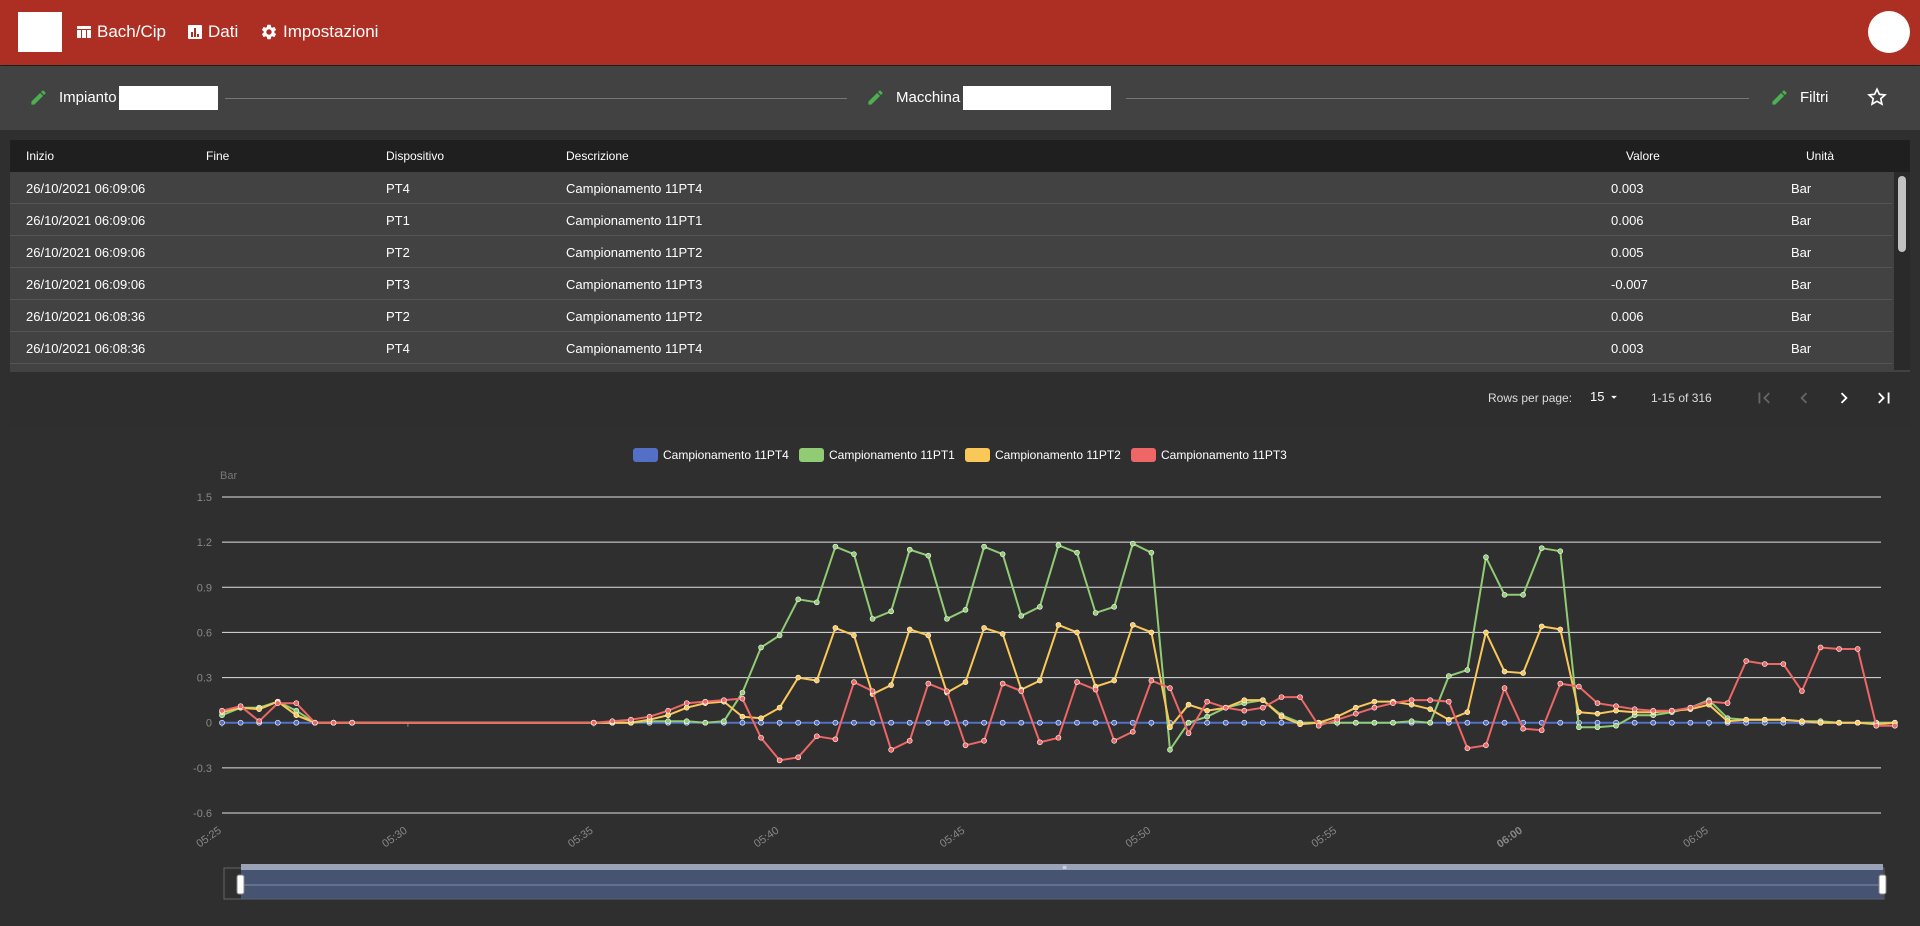 This screenshot has height=926, width=1920. What do you see at coordinates (1799, 97) in the screenshot?
I see `filtri-button: Filtri` at bounding box center [1799, 97].